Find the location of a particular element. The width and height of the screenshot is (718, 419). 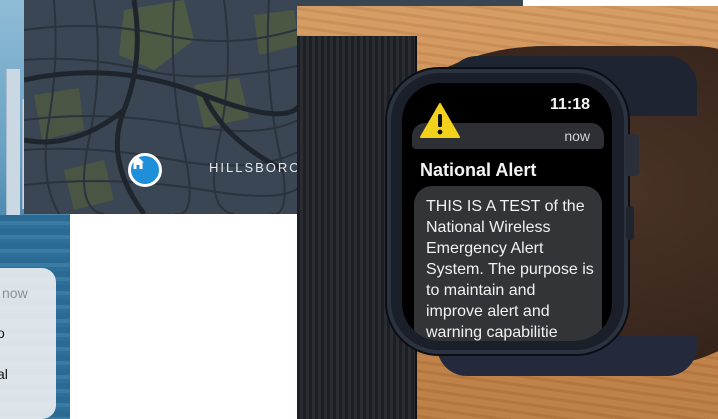

notification-title: National Alert is located at coordinates (478, 170).